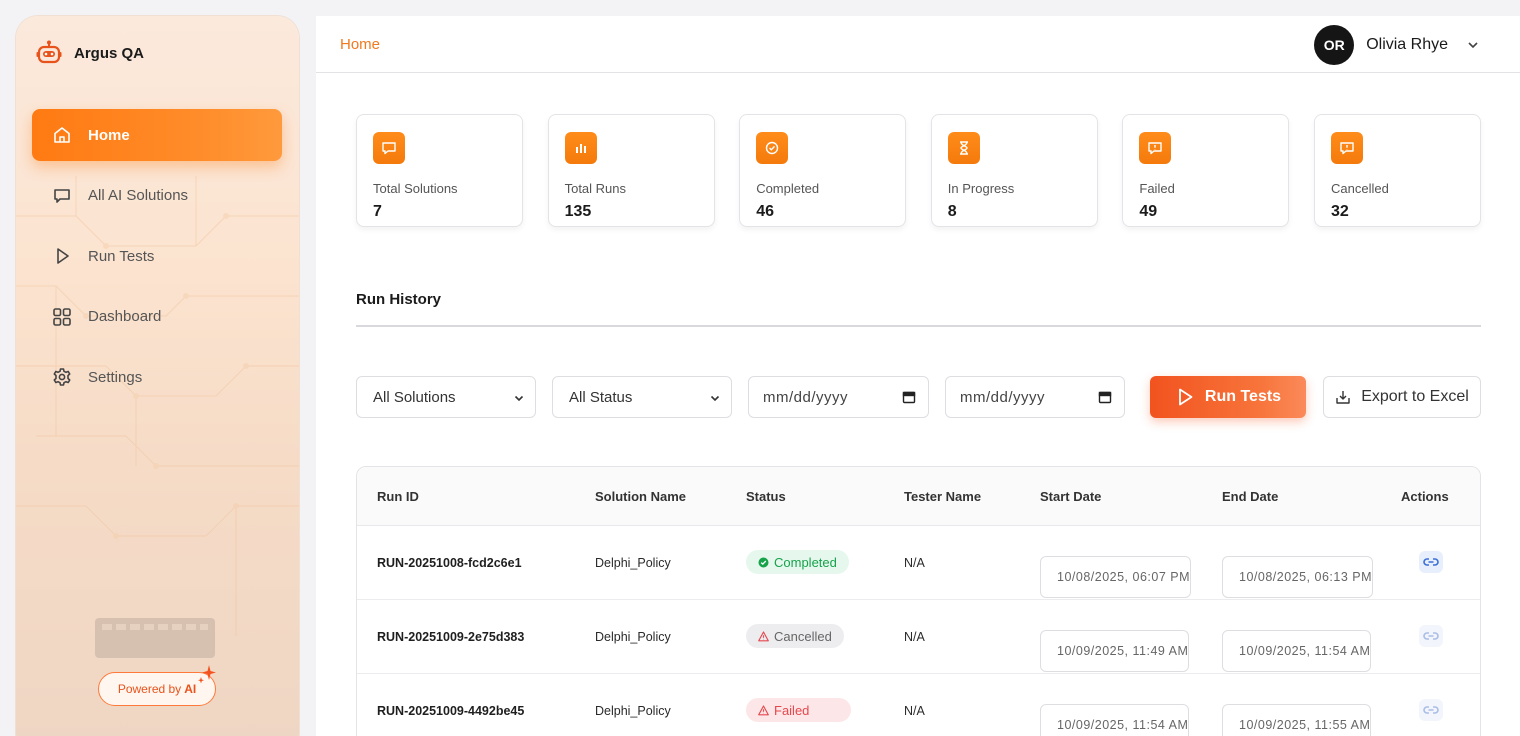 This screenshot has height=736, width=1520. Describe the element at coordinates (601, 397) in the screenshot. I see `status-filter-value: All Status` at that location.